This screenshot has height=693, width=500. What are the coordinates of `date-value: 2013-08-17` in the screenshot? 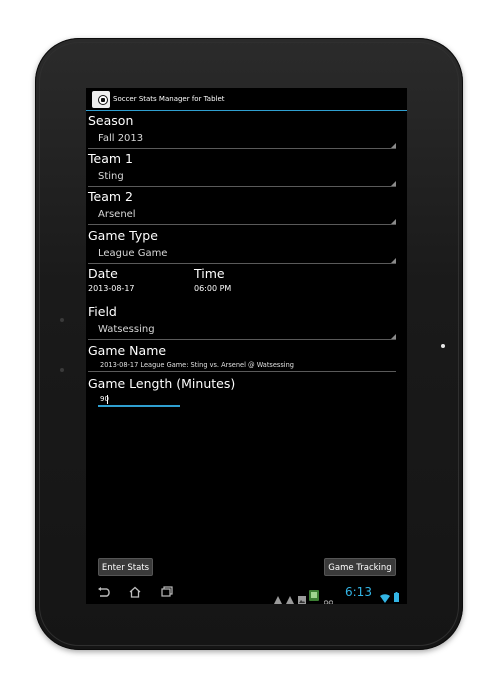 It's located at (111, 288).